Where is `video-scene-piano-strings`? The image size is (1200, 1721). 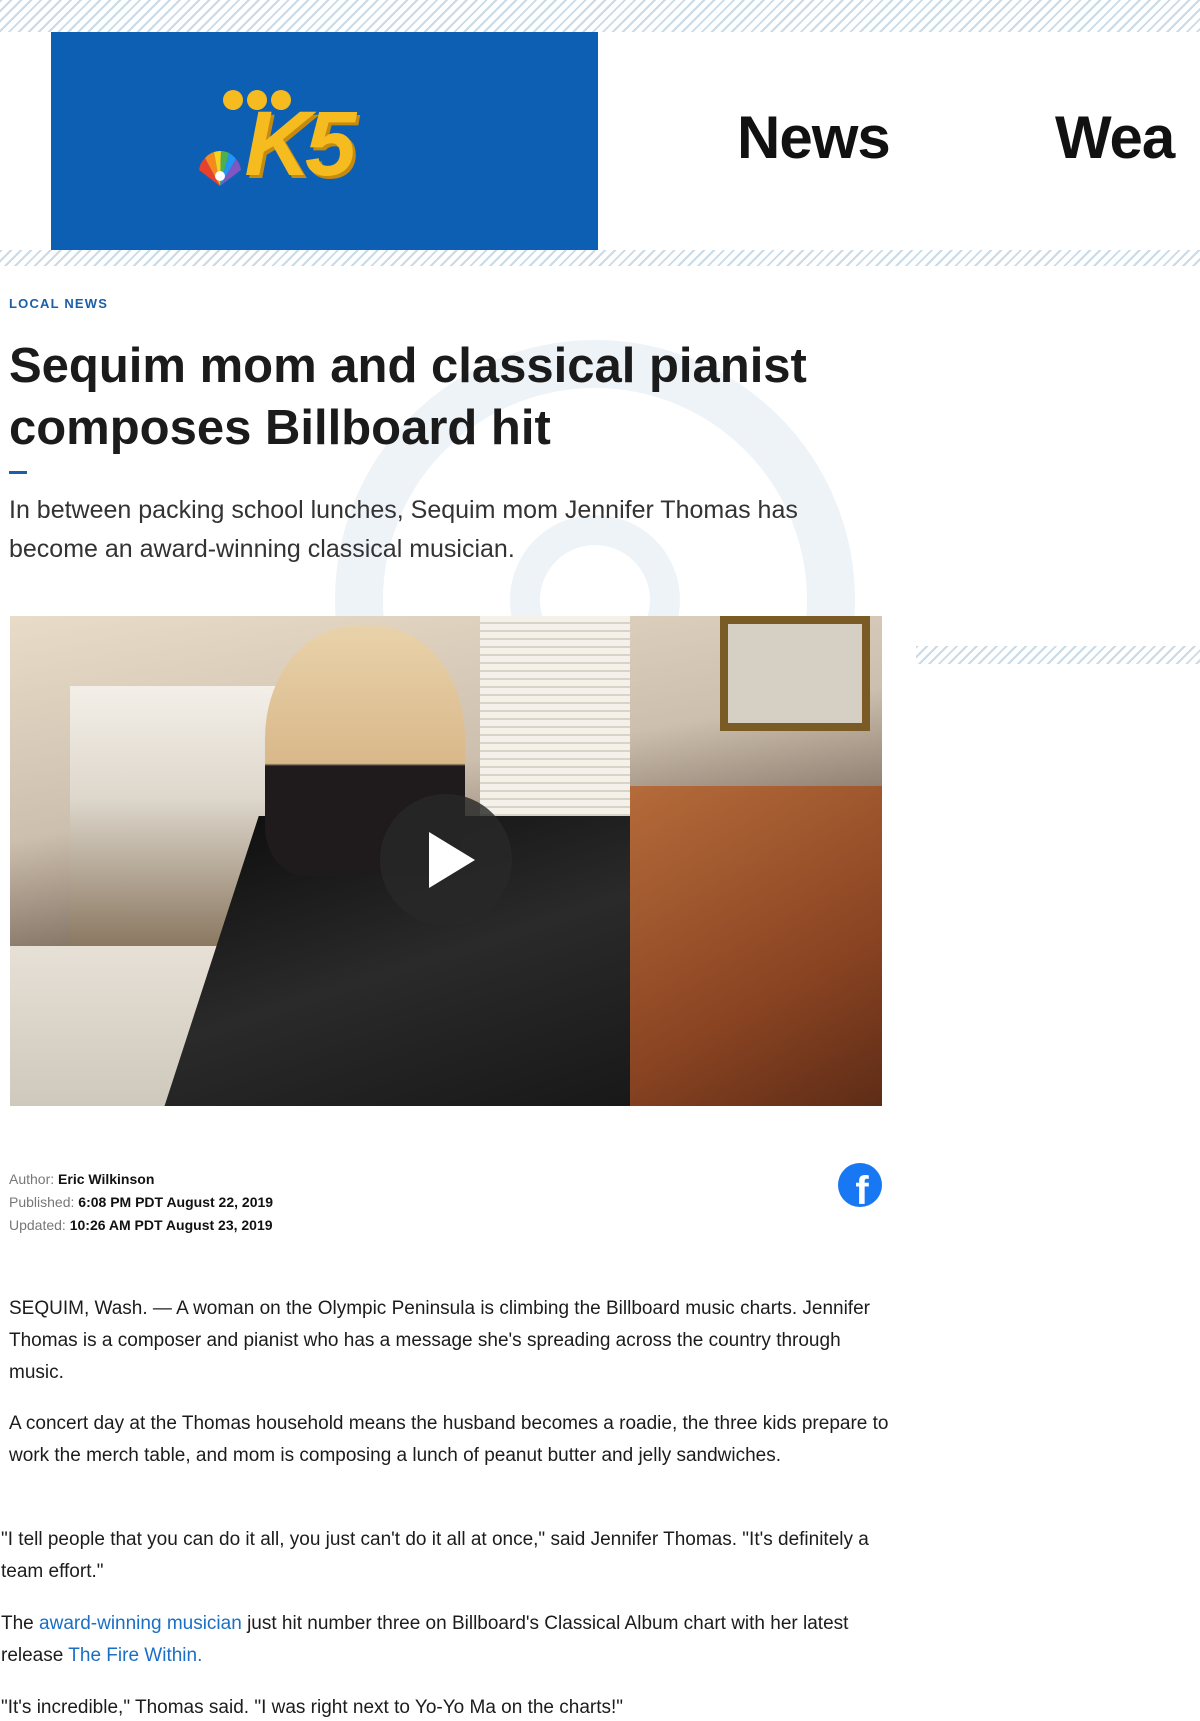 video-scene-piano-strings is located at coordinates (756, 946).